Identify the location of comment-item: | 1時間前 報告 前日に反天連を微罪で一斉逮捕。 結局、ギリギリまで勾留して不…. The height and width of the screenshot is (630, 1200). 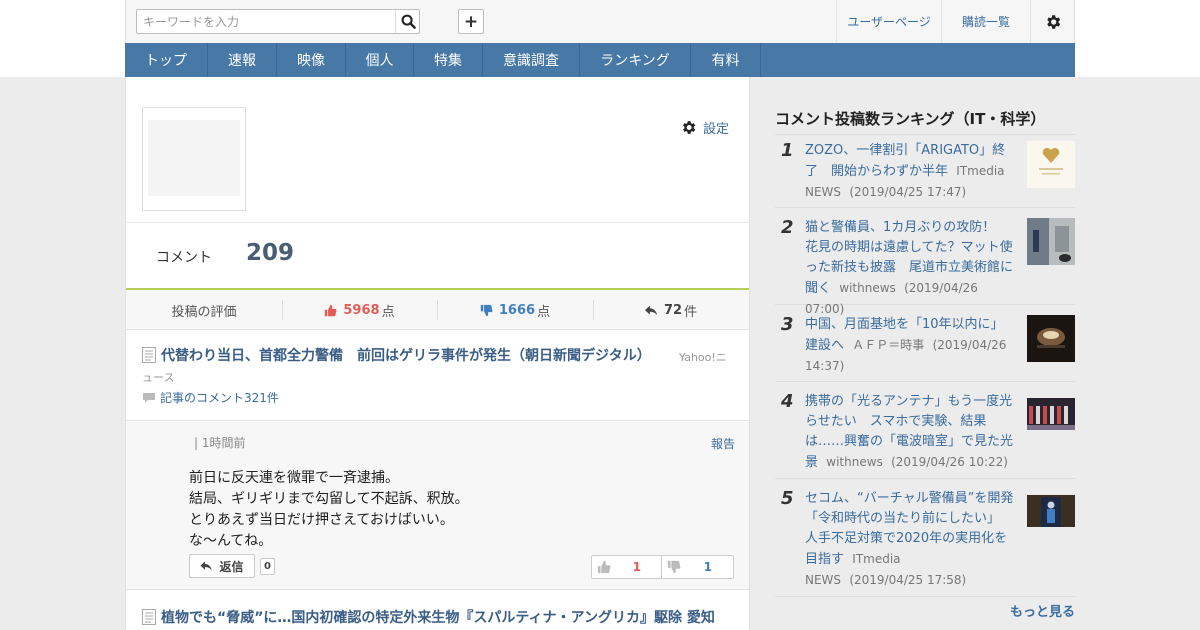
(437, 506).